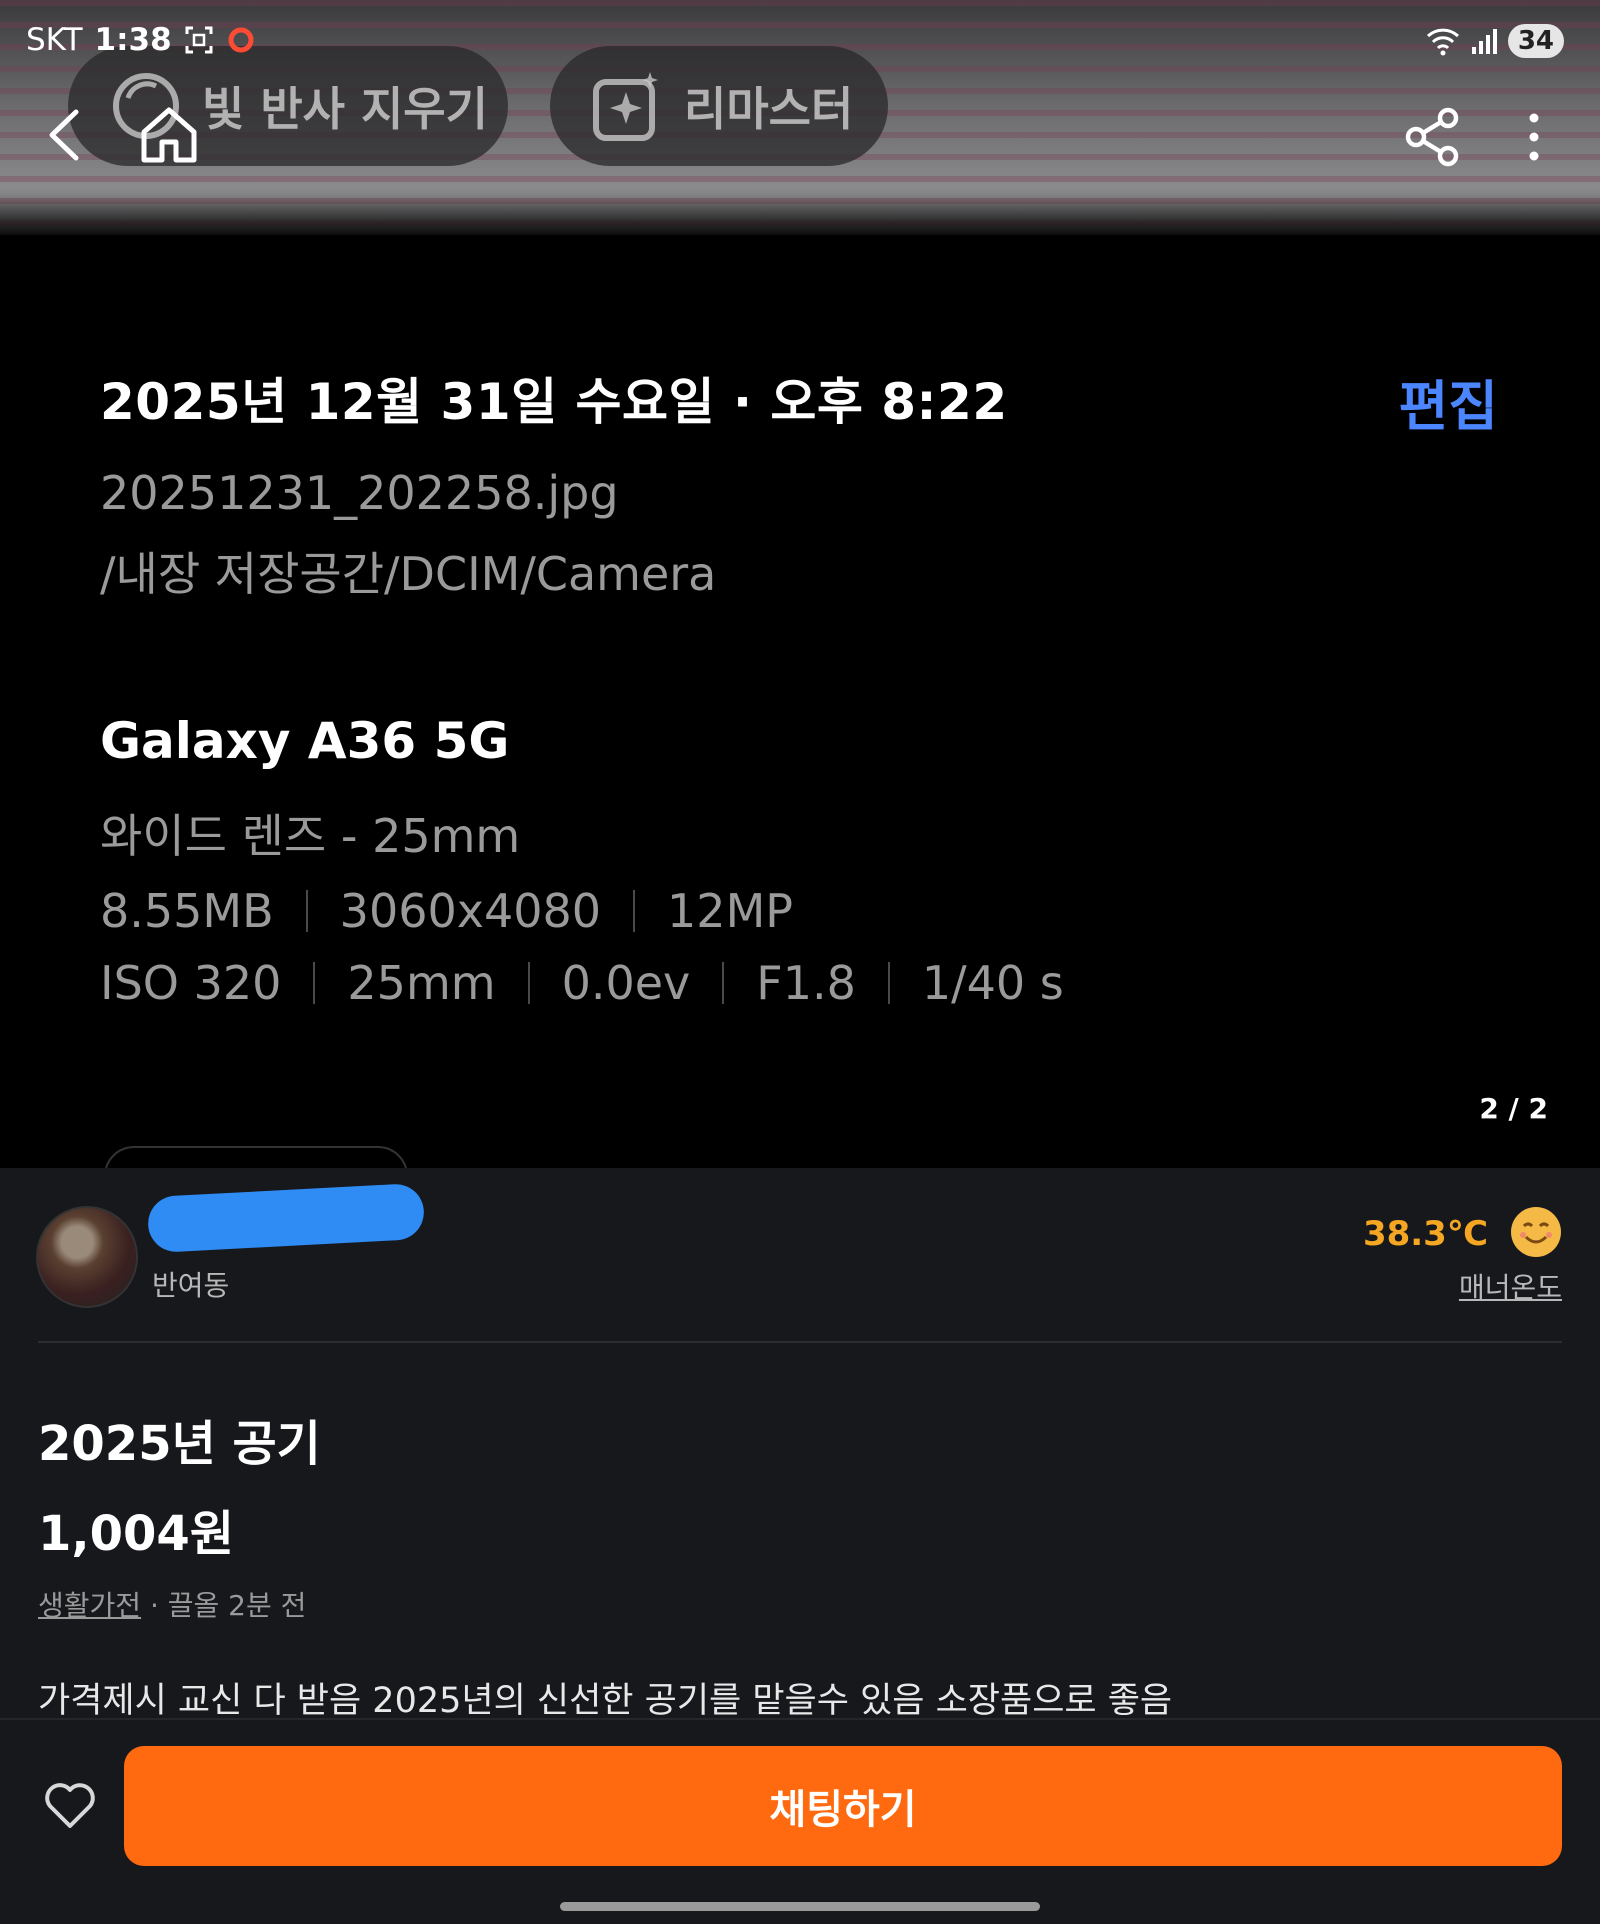  What do you see at coordinates (554, 402) in the screenshot?
I see `photo-datetime: 2025년 12월 31일 수요일 · 오후 8:22` at bounding box center [554, 402].